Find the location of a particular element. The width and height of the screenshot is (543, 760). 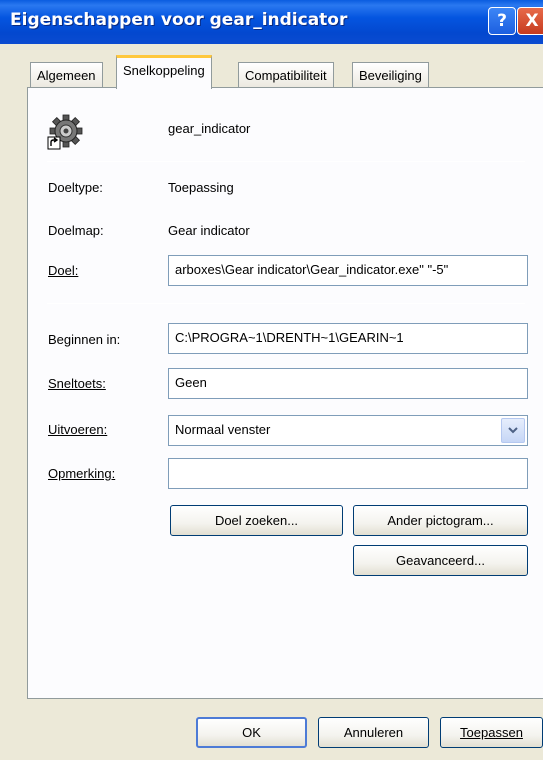

cancel-button: Annuleren is located at coordinates (373, 732).